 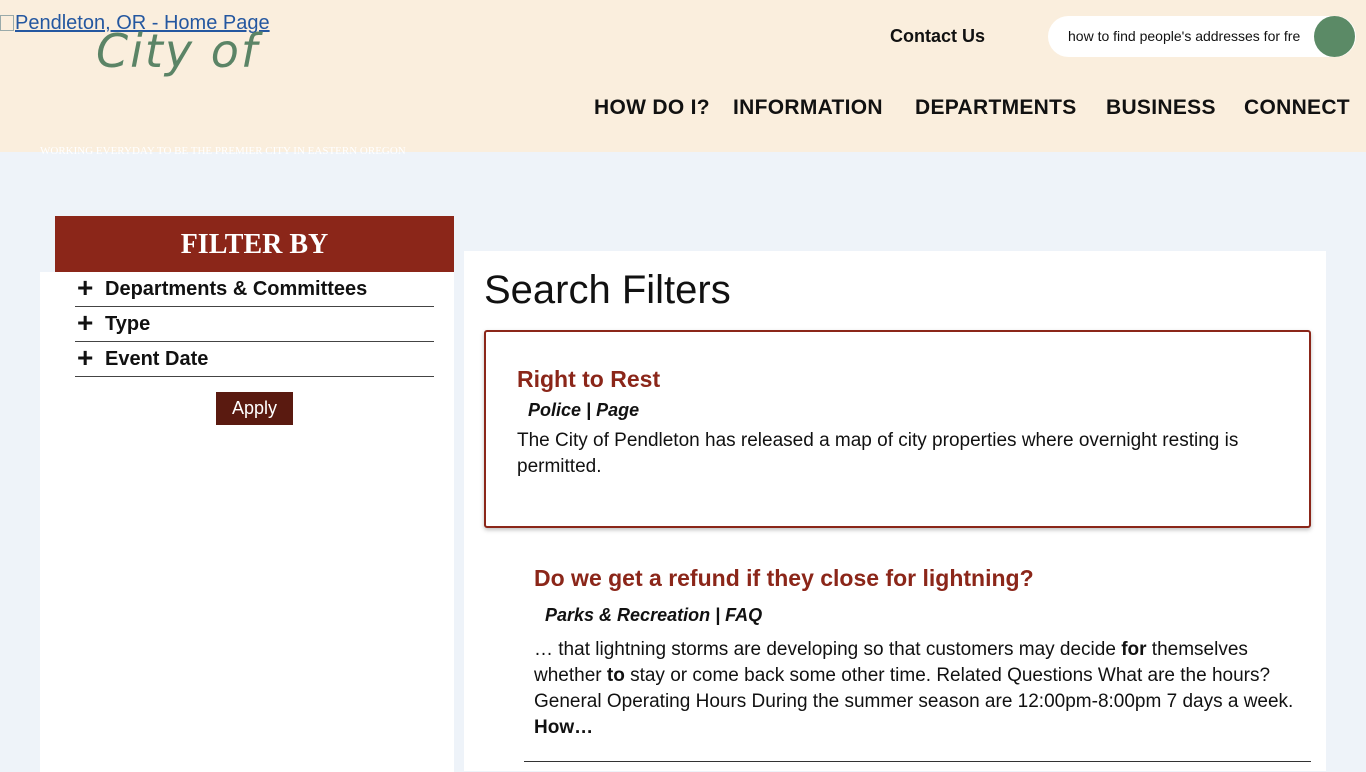 I want to click on result-title-link: Right to Rest, so click(x=588, y=379).